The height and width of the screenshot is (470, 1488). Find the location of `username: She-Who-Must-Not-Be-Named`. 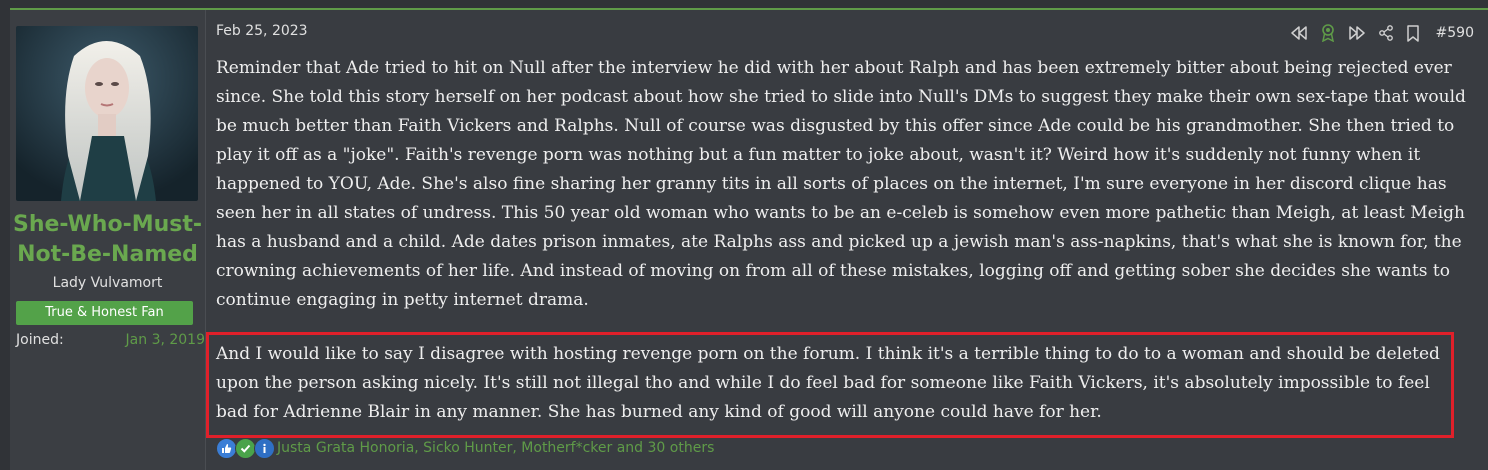

username: She-Who-Must-Not-Be-Named is located at coordinates (107, 240).